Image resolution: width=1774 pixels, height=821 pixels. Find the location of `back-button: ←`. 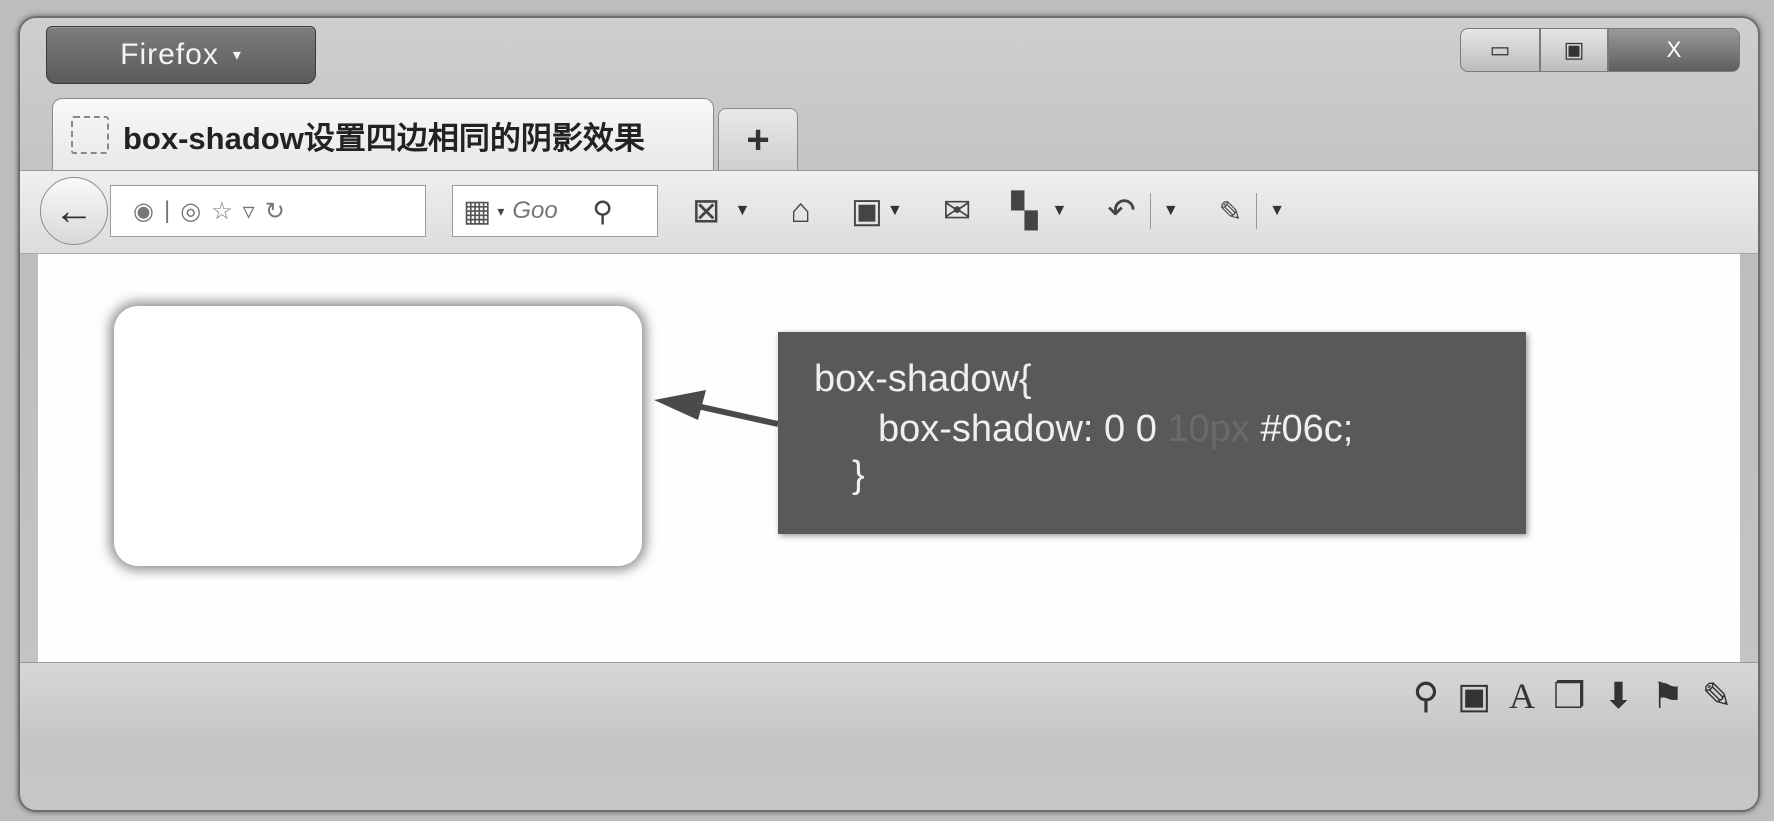

back-button: ← is located at coordinates (74, 211).